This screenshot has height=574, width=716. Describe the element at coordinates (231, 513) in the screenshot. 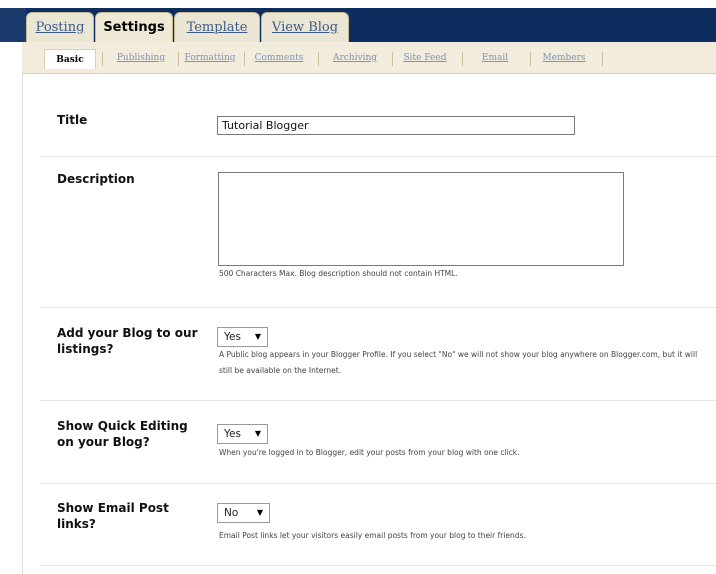

I see `email-links-select-value: No` at that location.